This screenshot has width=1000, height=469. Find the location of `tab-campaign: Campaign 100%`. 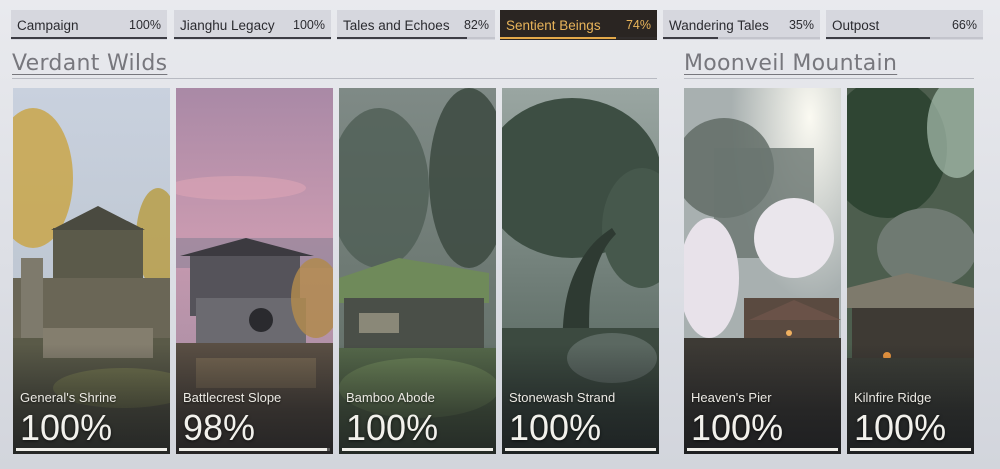

tab-campaign: Campaign 100% is located at coordinates (89, 25).